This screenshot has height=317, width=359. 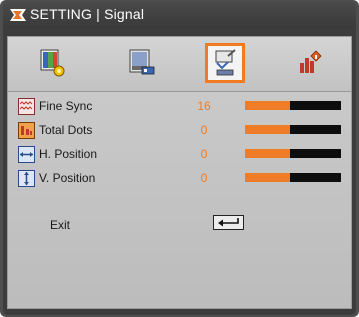 I want to click on enter-key-icon, so click(x=228, y=222).